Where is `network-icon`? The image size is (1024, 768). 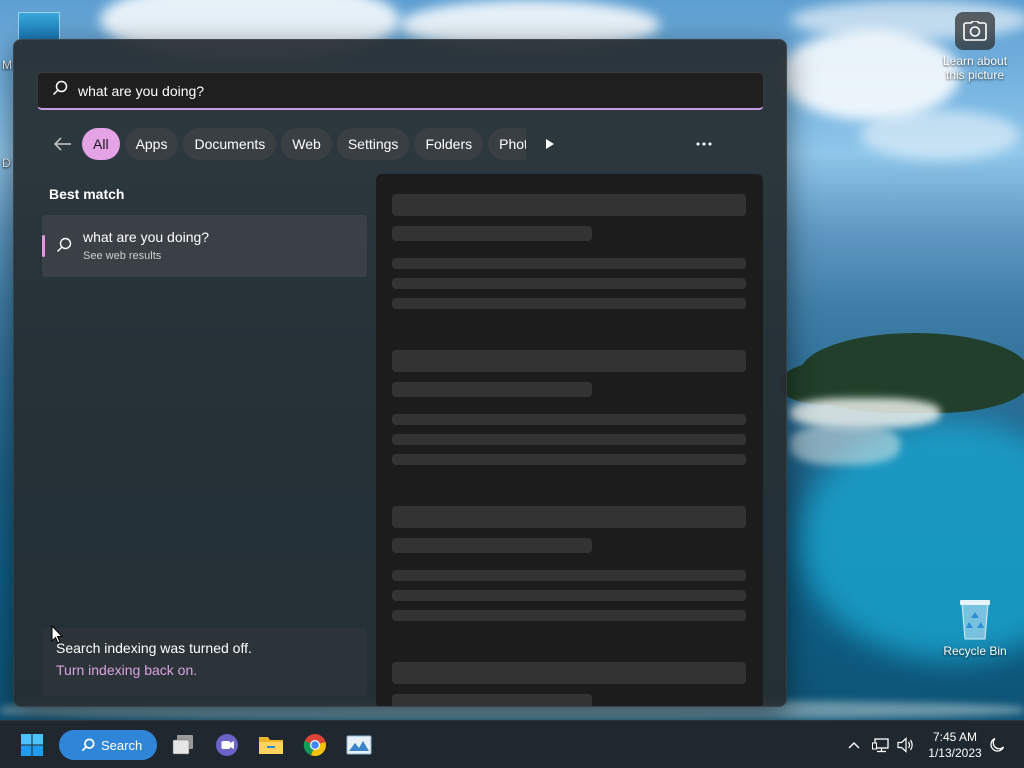 network-icon is located at coordinates (880, 745).